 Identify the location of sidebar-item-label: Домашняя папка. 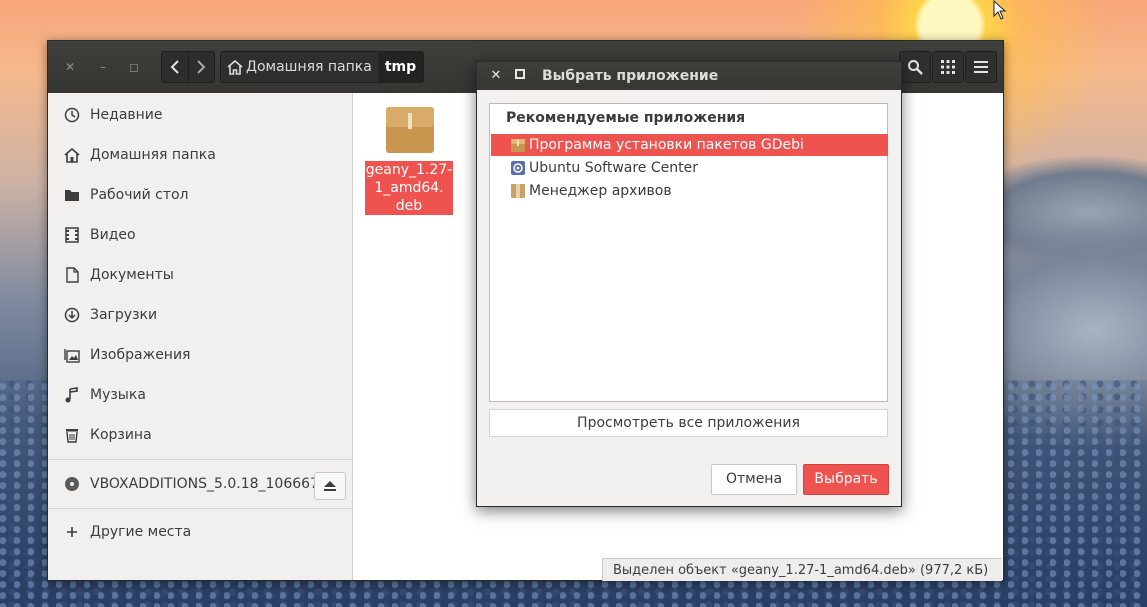
(153, 155).